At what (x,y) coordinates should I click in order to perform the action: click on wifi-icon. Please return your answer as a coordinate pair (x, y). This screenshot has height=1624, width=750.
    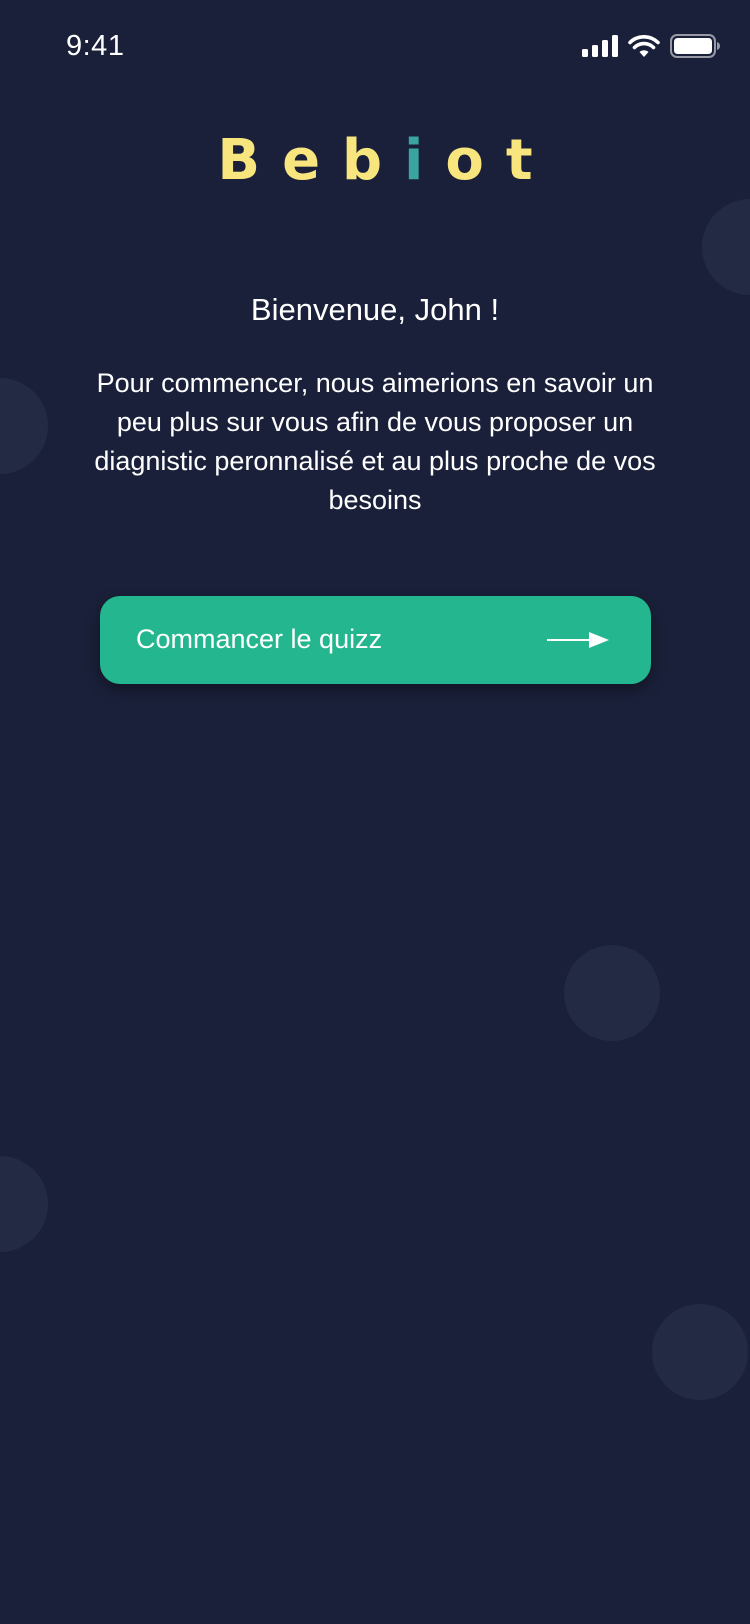
    Looking at the image, I should click on (644, 45).